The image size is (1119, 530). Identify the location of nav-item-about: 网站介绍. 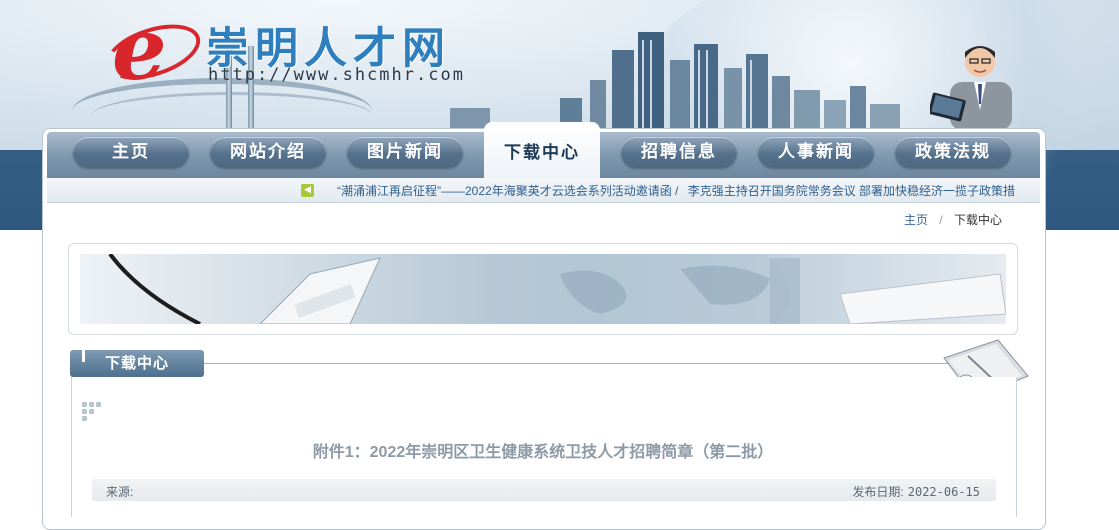
(268, 152).